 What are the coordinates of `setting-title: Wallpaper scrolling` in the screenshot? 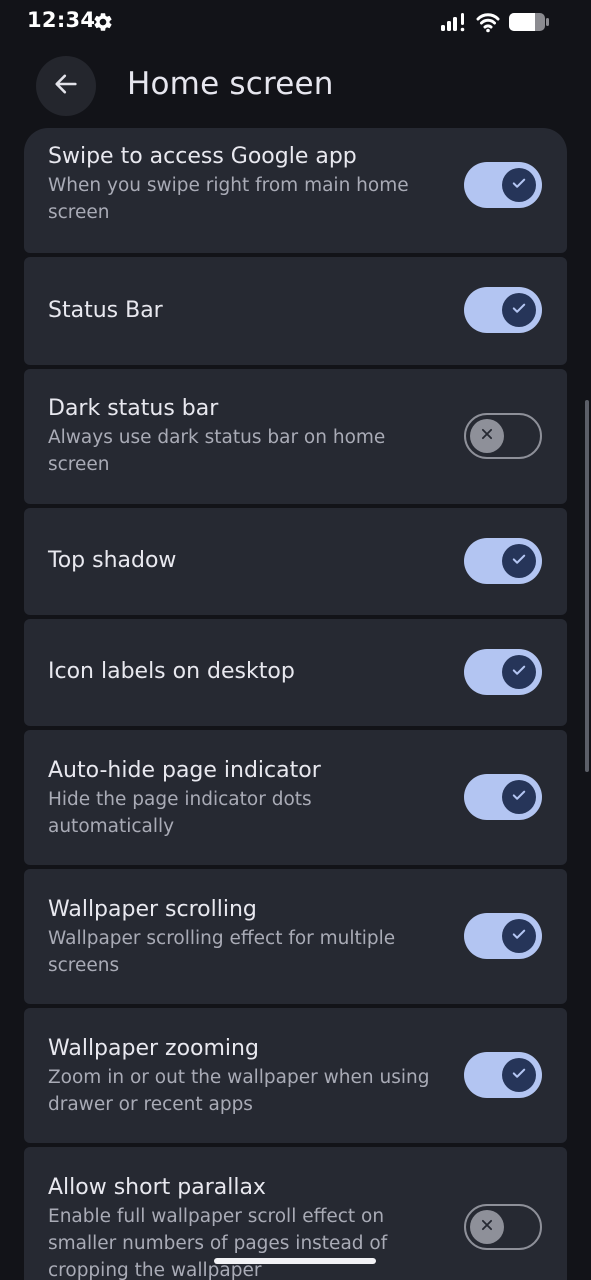 It's located at (152, 909).